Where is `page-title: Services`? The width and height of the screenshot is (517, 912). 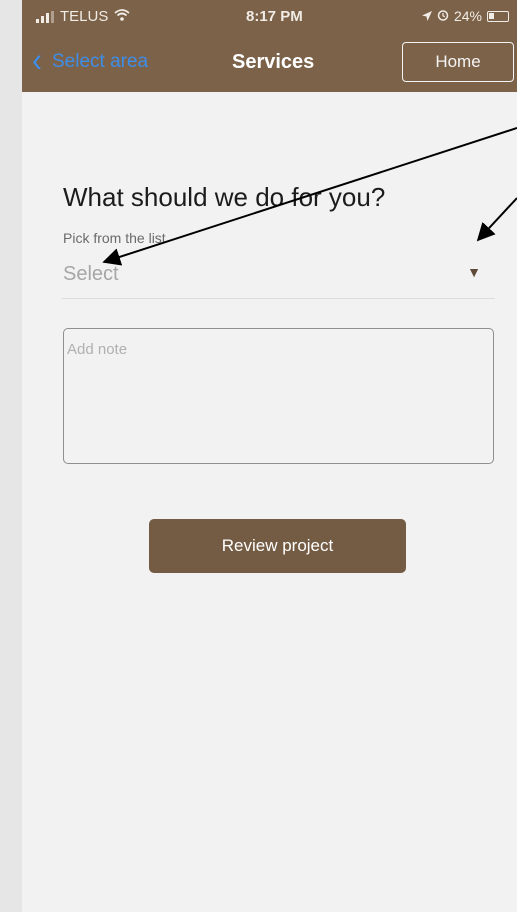
page-title: Services is located at coordinates (273, 62).